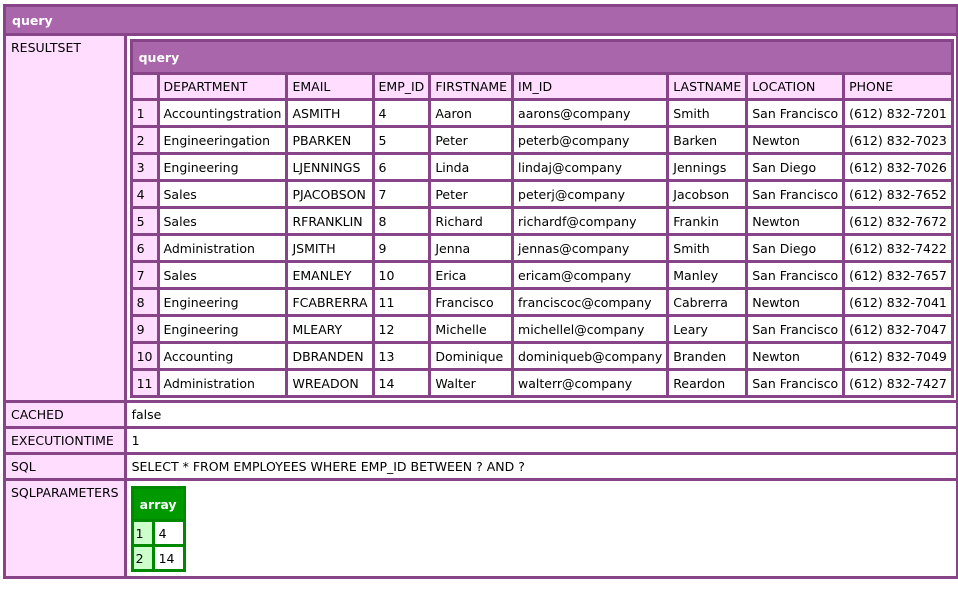  I want to click on cell-lastname: Reardon, so click(707, 383).